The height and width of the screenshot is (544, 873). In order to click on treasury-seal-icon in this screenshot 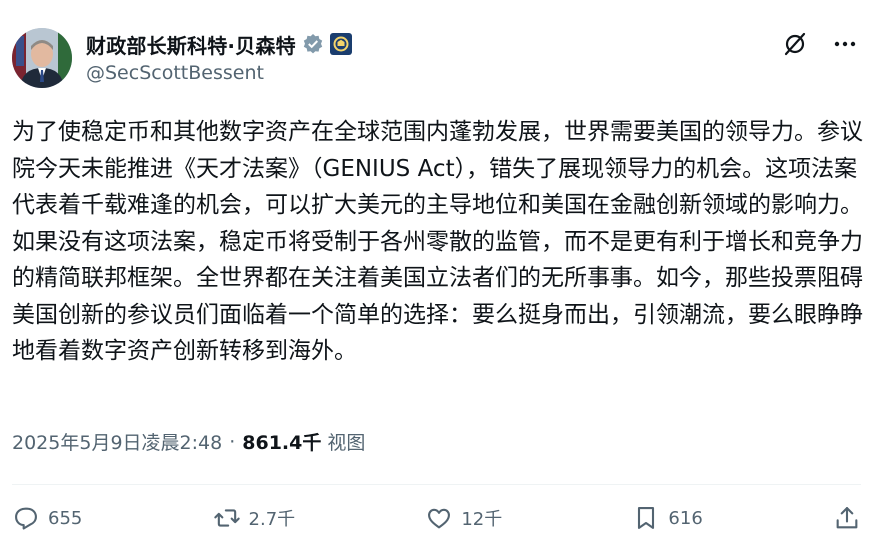, I will do `click(340, 44)`.